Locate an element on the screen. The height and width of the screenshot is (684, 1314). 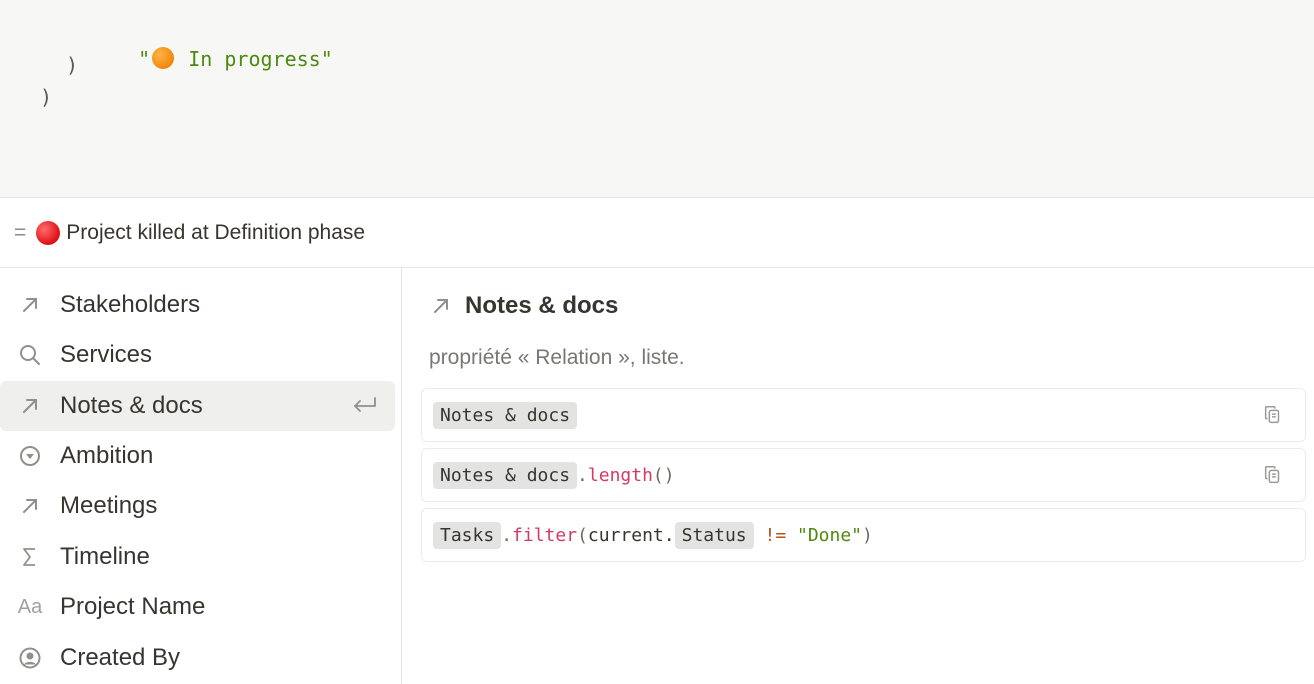
string-literal: "Done" is located at coordinates (830, 535).